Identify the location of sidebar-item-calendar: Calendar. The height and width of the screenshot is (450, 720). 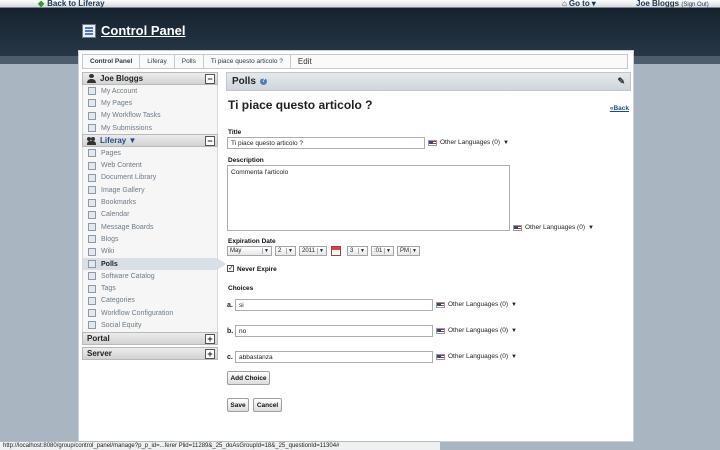
(150, 214).